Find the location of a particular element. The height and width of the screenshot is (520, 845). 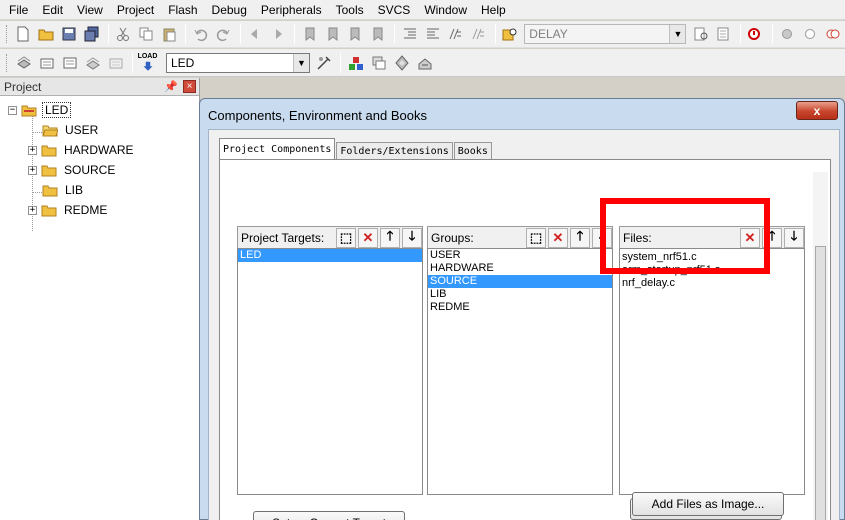

open-folder-icon is located at coordinates (46, 34).